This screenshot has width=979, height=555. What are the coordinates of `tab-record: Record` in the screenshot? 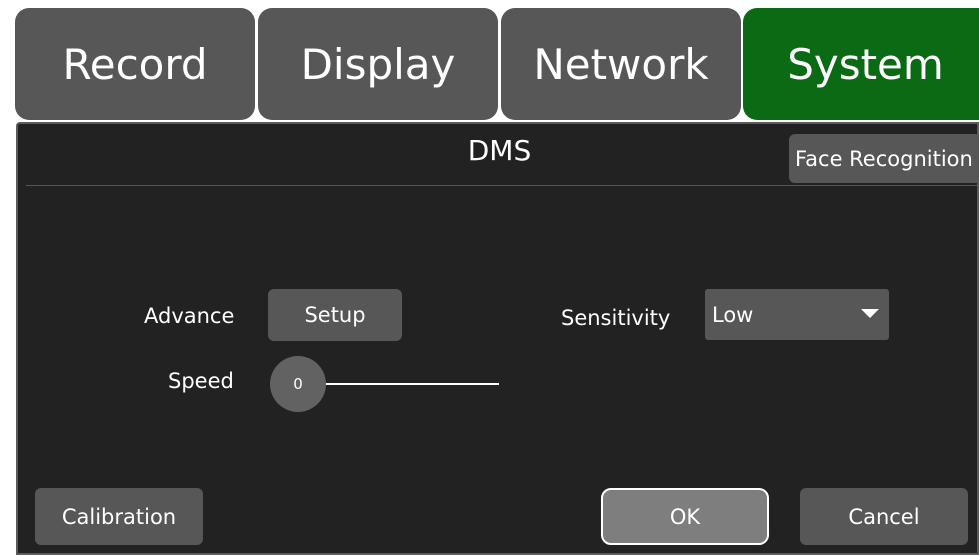 It's located at (135, 64).